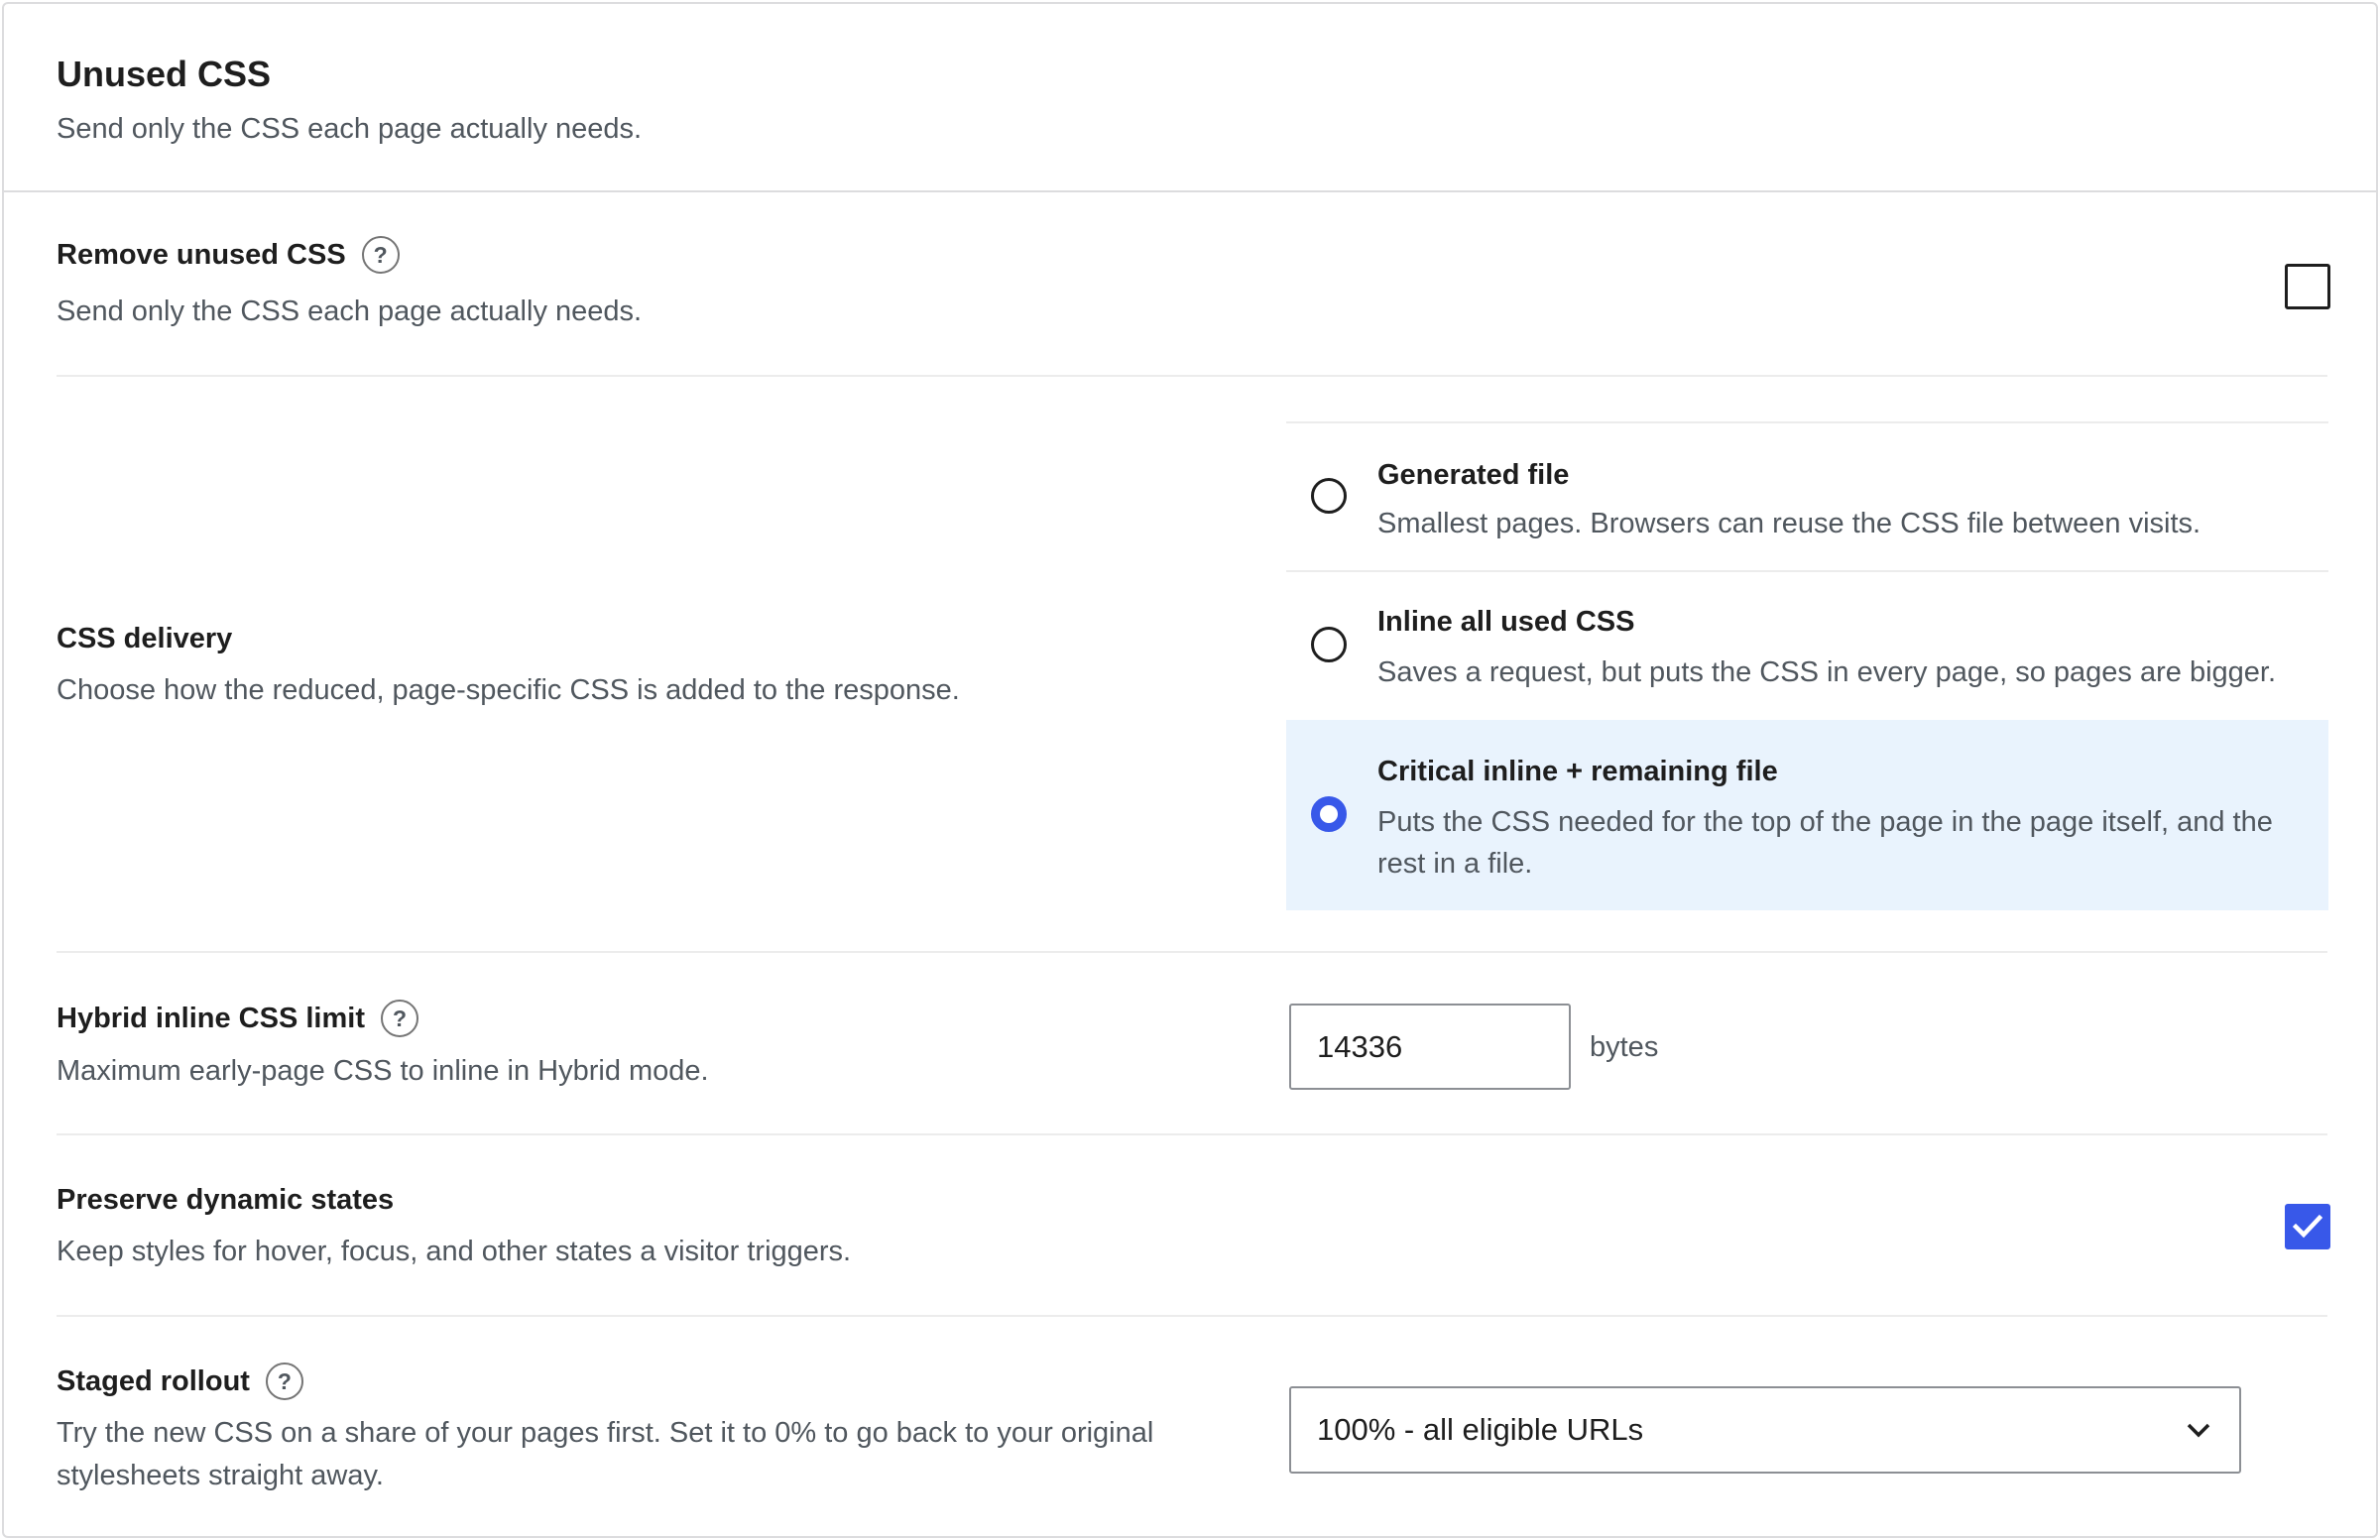 This screenshot has height=1540, width=2380. I want to click on option-label: Generated file, so click(1473, 475).